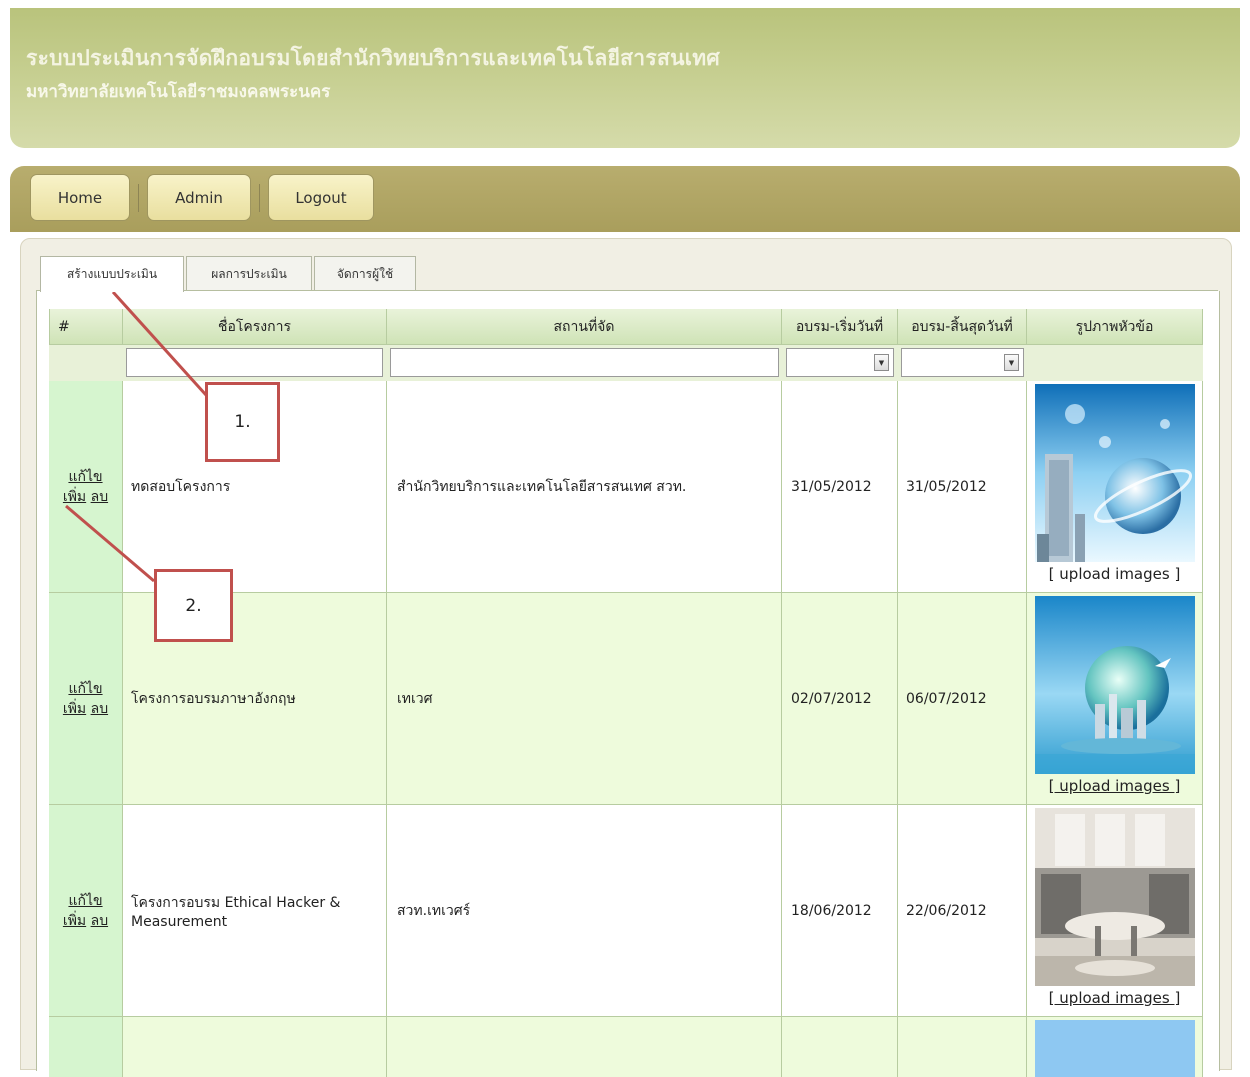  I want to click on venue-cell: เทเวศ, so click(584, 698).